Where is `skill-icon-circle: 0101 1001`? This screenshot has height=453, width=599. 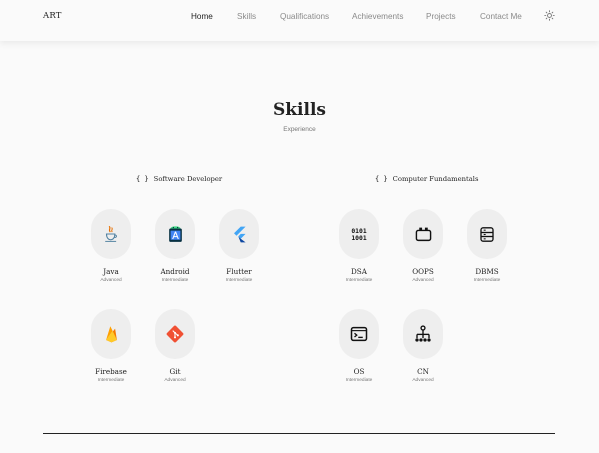
skill-icon-circle: 0101 1001 is located at coordinates (359, 234).